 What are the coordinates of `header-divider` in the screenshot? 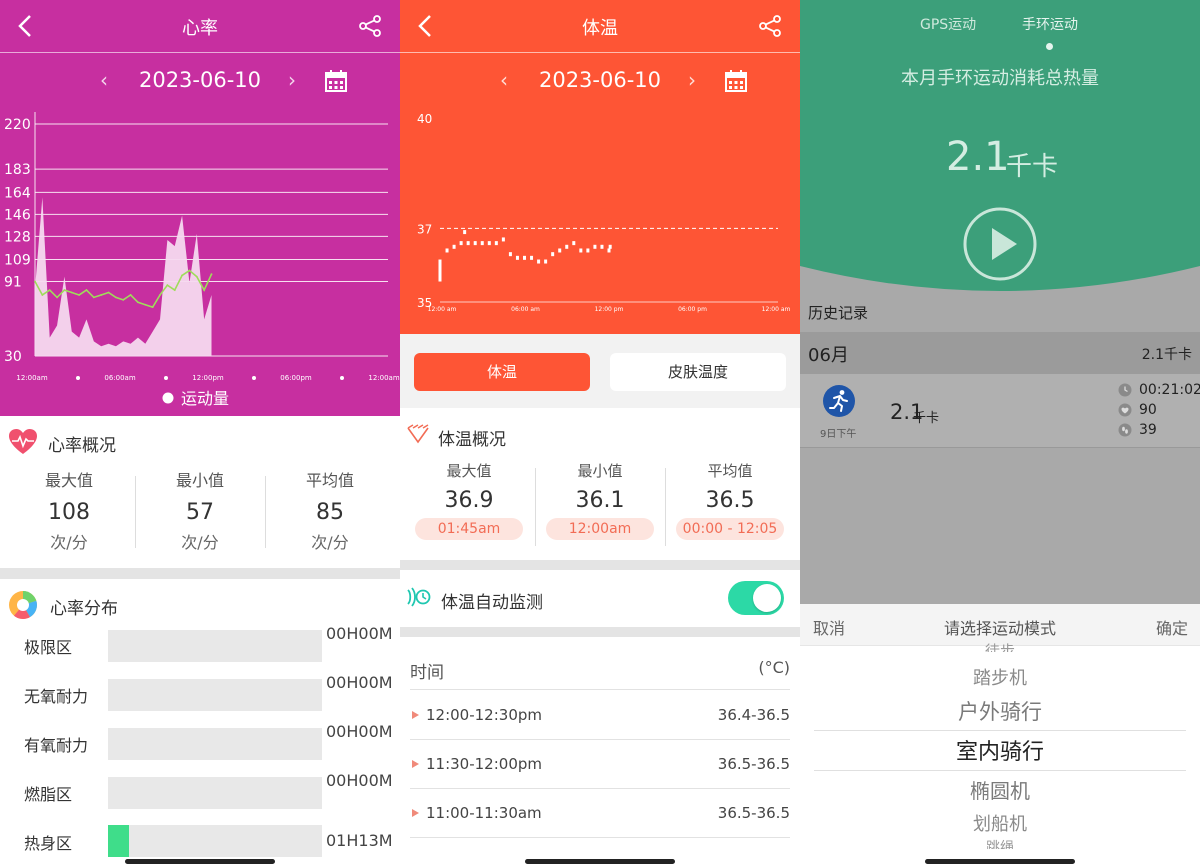 It's located at (600, 52).